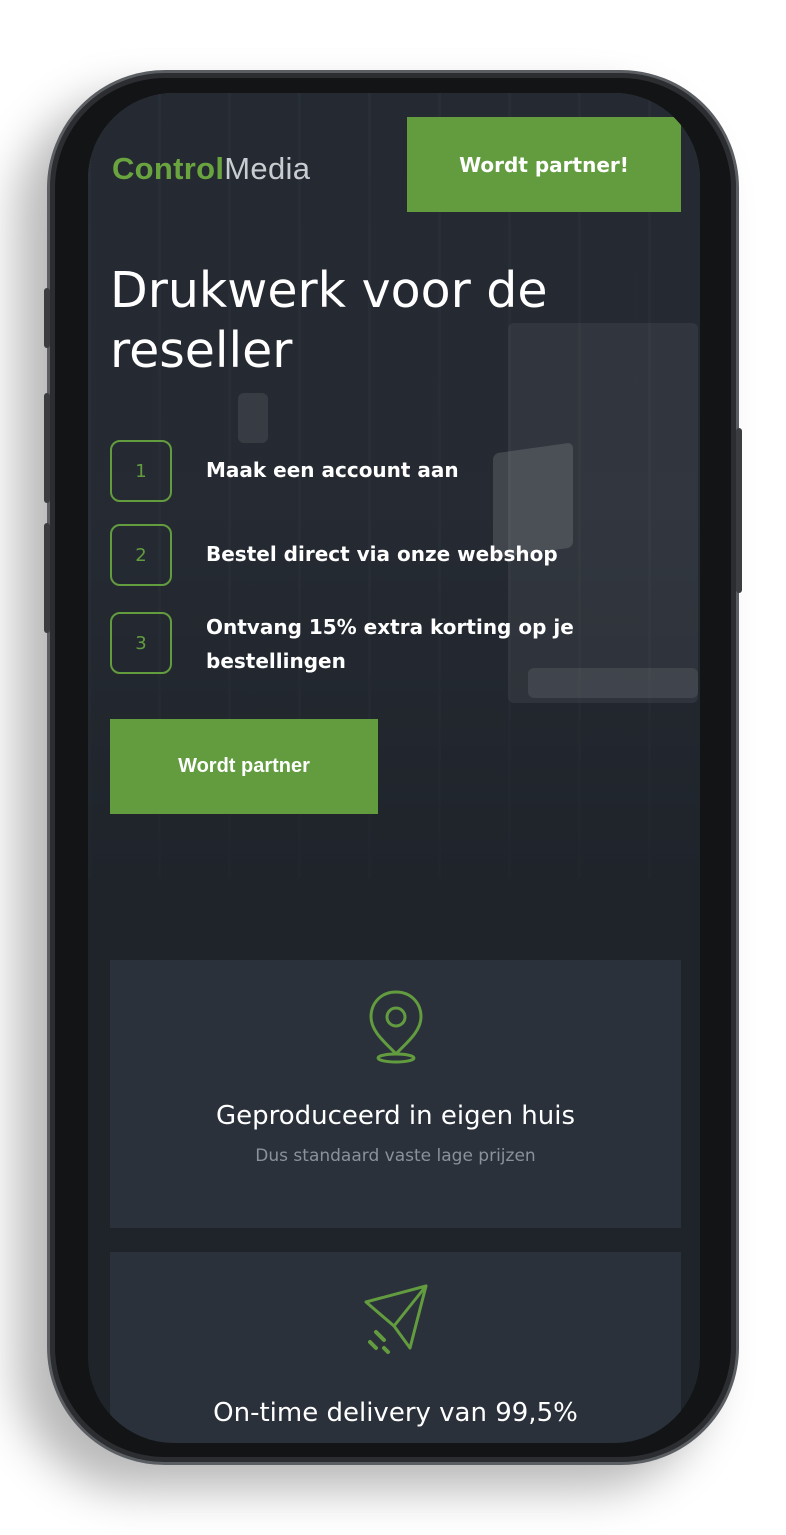 The image size is (786, 1535). What do you see at coordinates (739, 510) in the screenshot?
I see `phone-power-button` at bounding box center [739, 510].